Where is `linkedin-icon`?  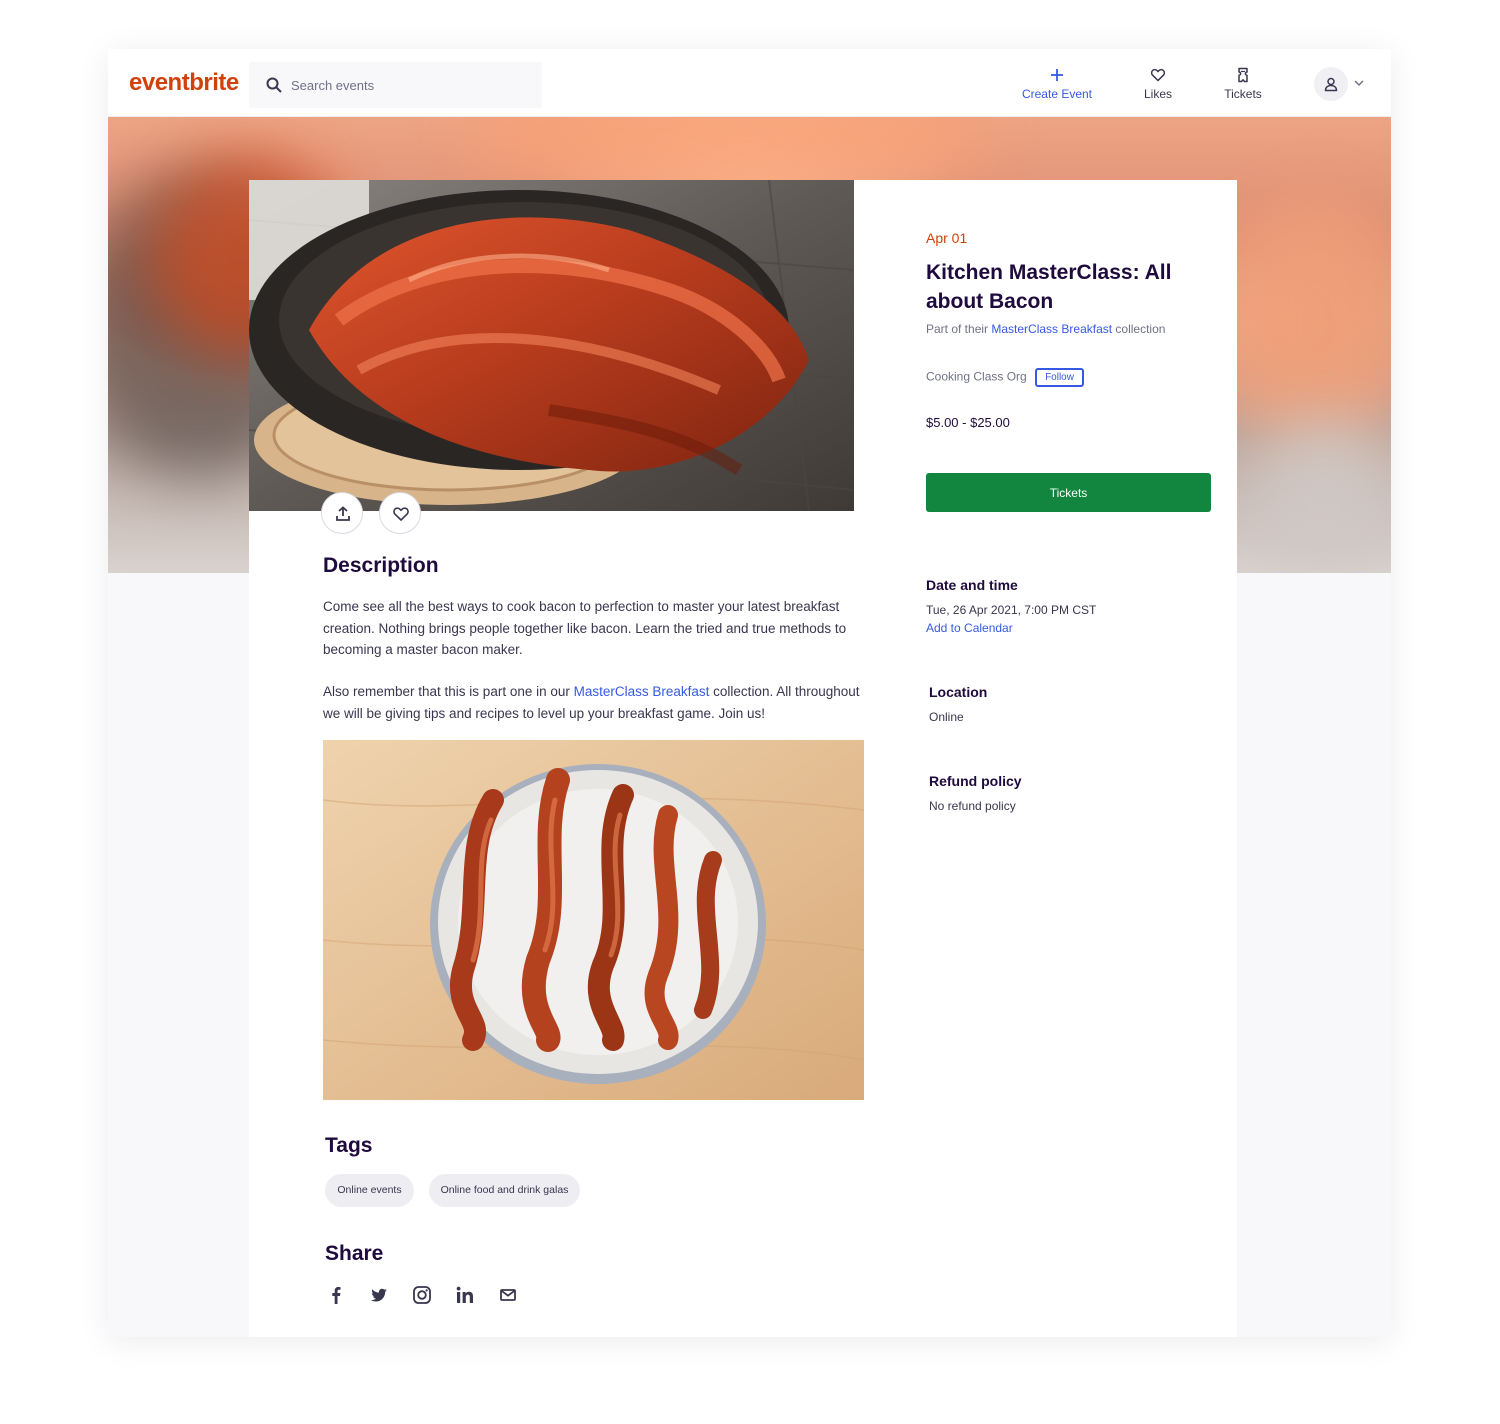
linkedin-icon is located at coordinates (465, 1295).